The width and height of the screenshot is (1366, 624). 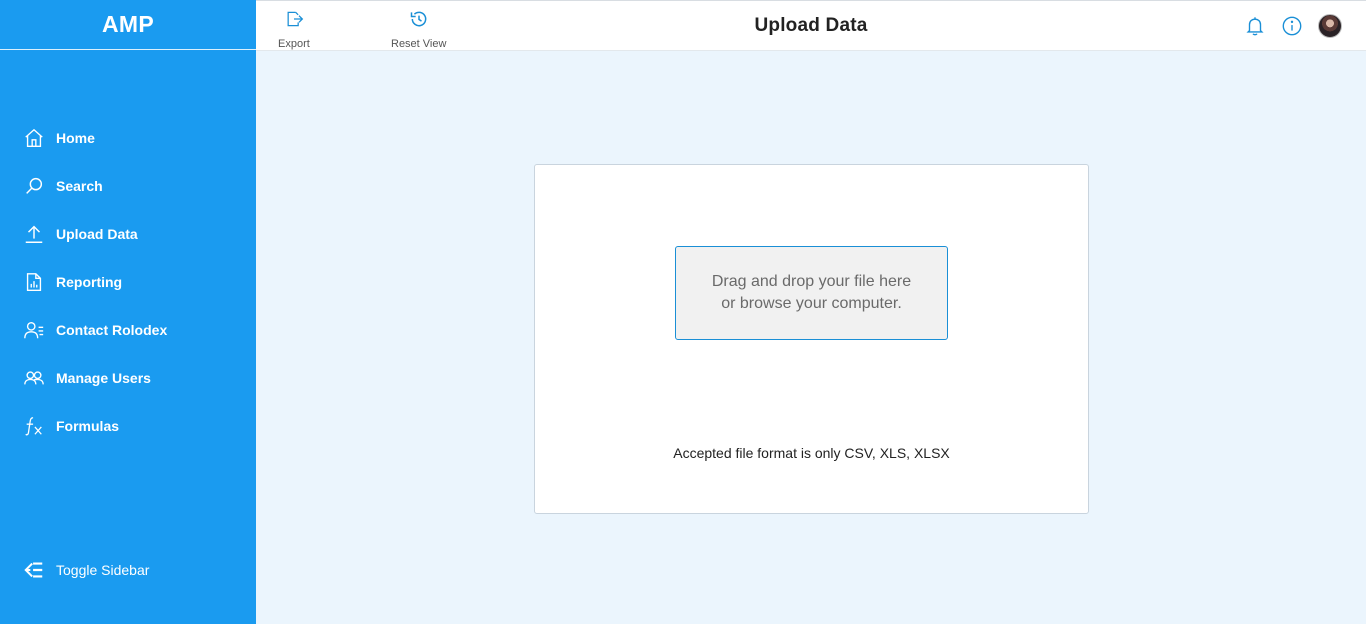 I want to click on formula-icon, so click(x=34, y=426).